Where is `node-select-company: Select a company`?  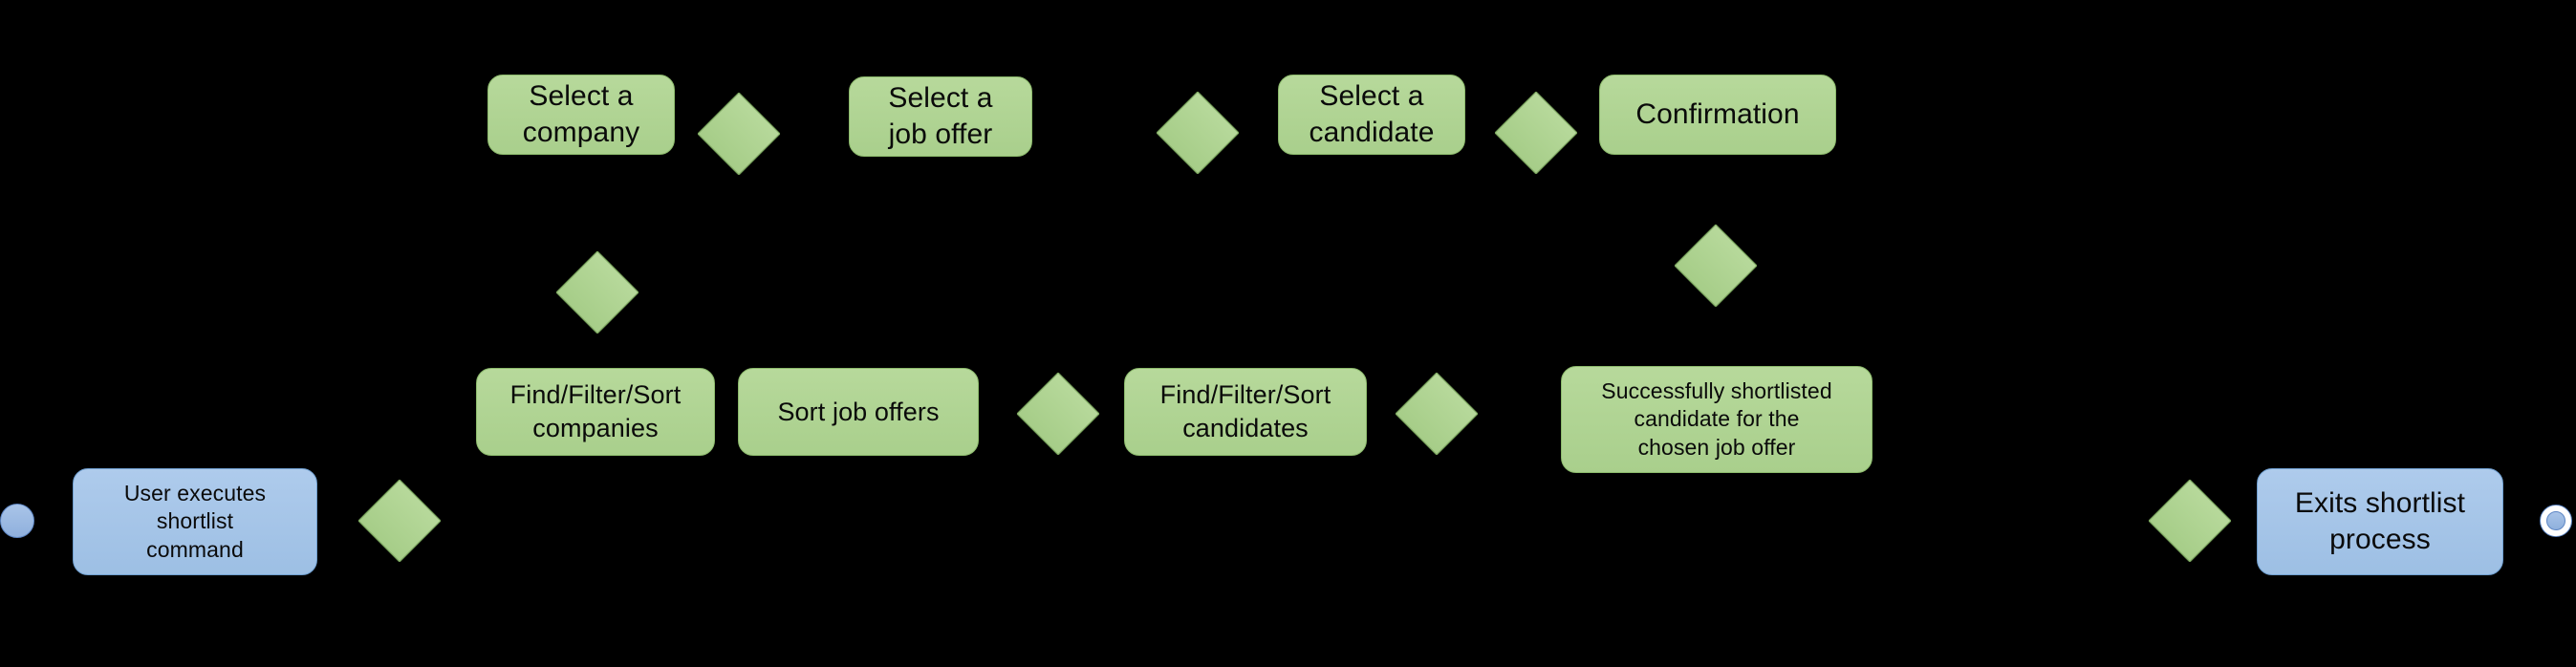
node-select-company: Select a company is located at coordinates (581, 115).